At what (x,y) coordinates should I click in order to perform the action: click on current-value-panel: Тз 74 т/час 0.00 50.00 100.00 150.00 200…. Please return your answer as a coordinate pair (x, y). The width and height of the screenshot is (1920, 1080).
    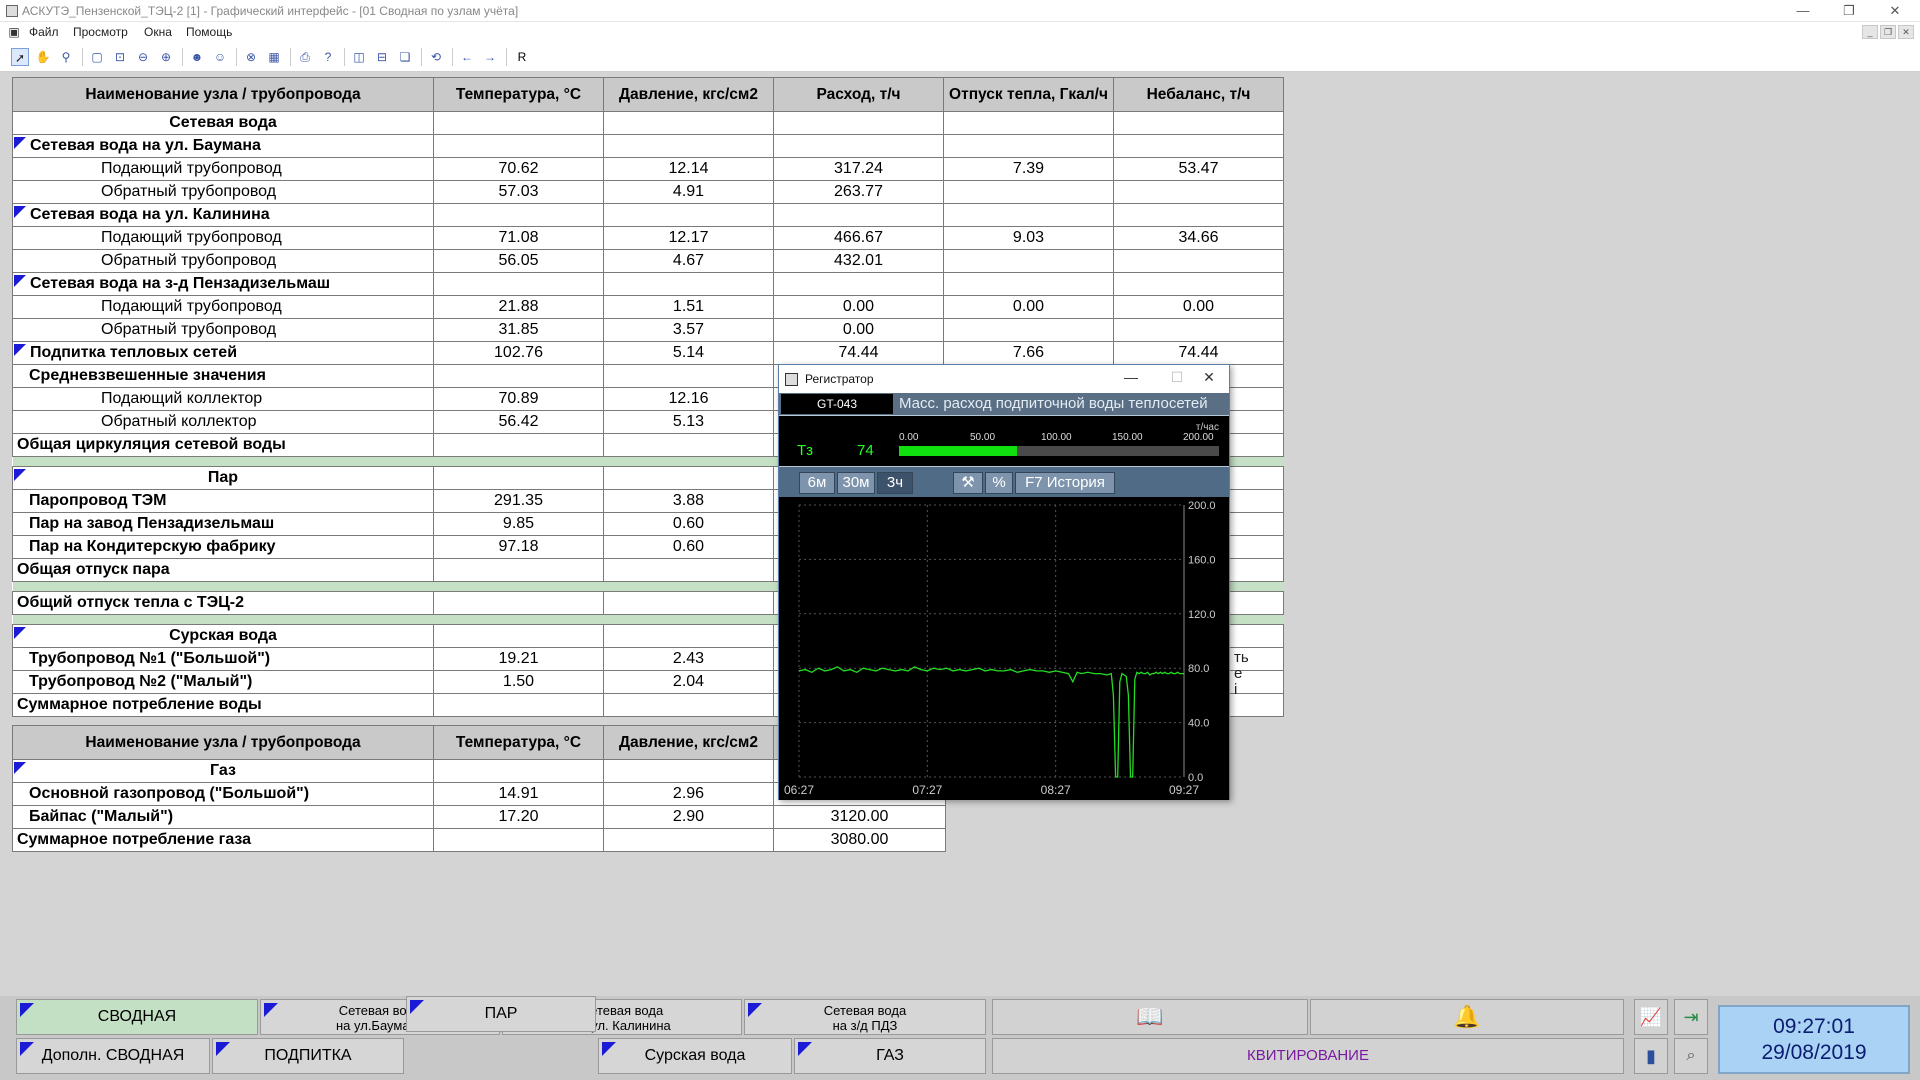
    Looking at the image, I should click on (1004, 441).